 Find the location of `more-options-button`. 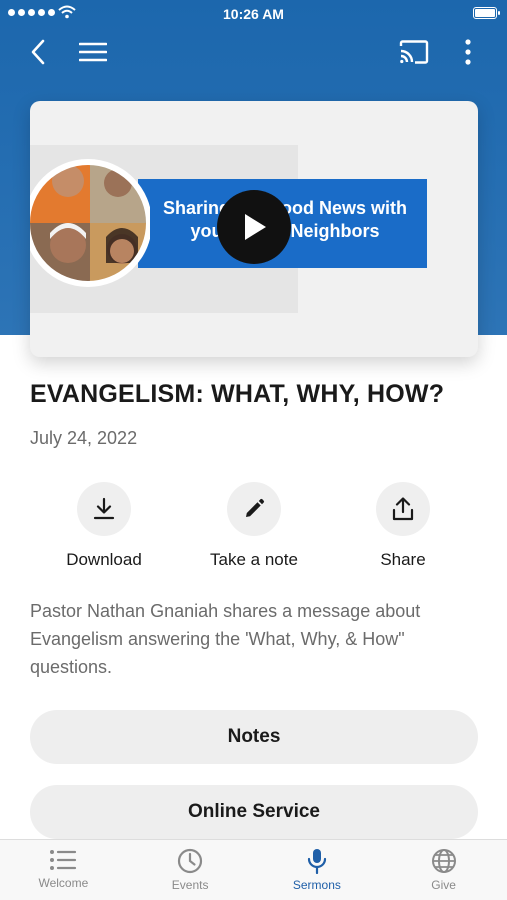

more-options-button is located at coordinates (468, 52).